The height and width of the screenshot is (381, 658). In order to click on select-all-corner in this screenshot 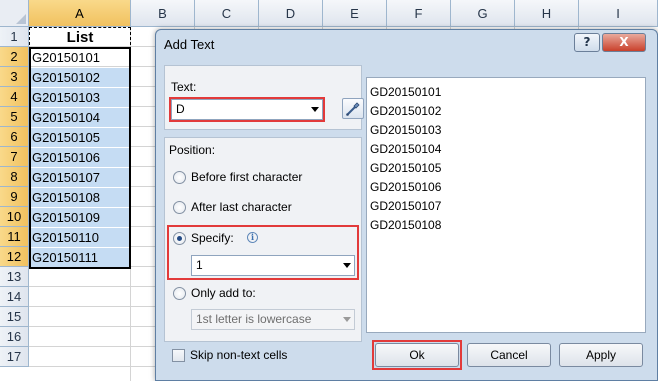, I will do `click(14, 13)`.